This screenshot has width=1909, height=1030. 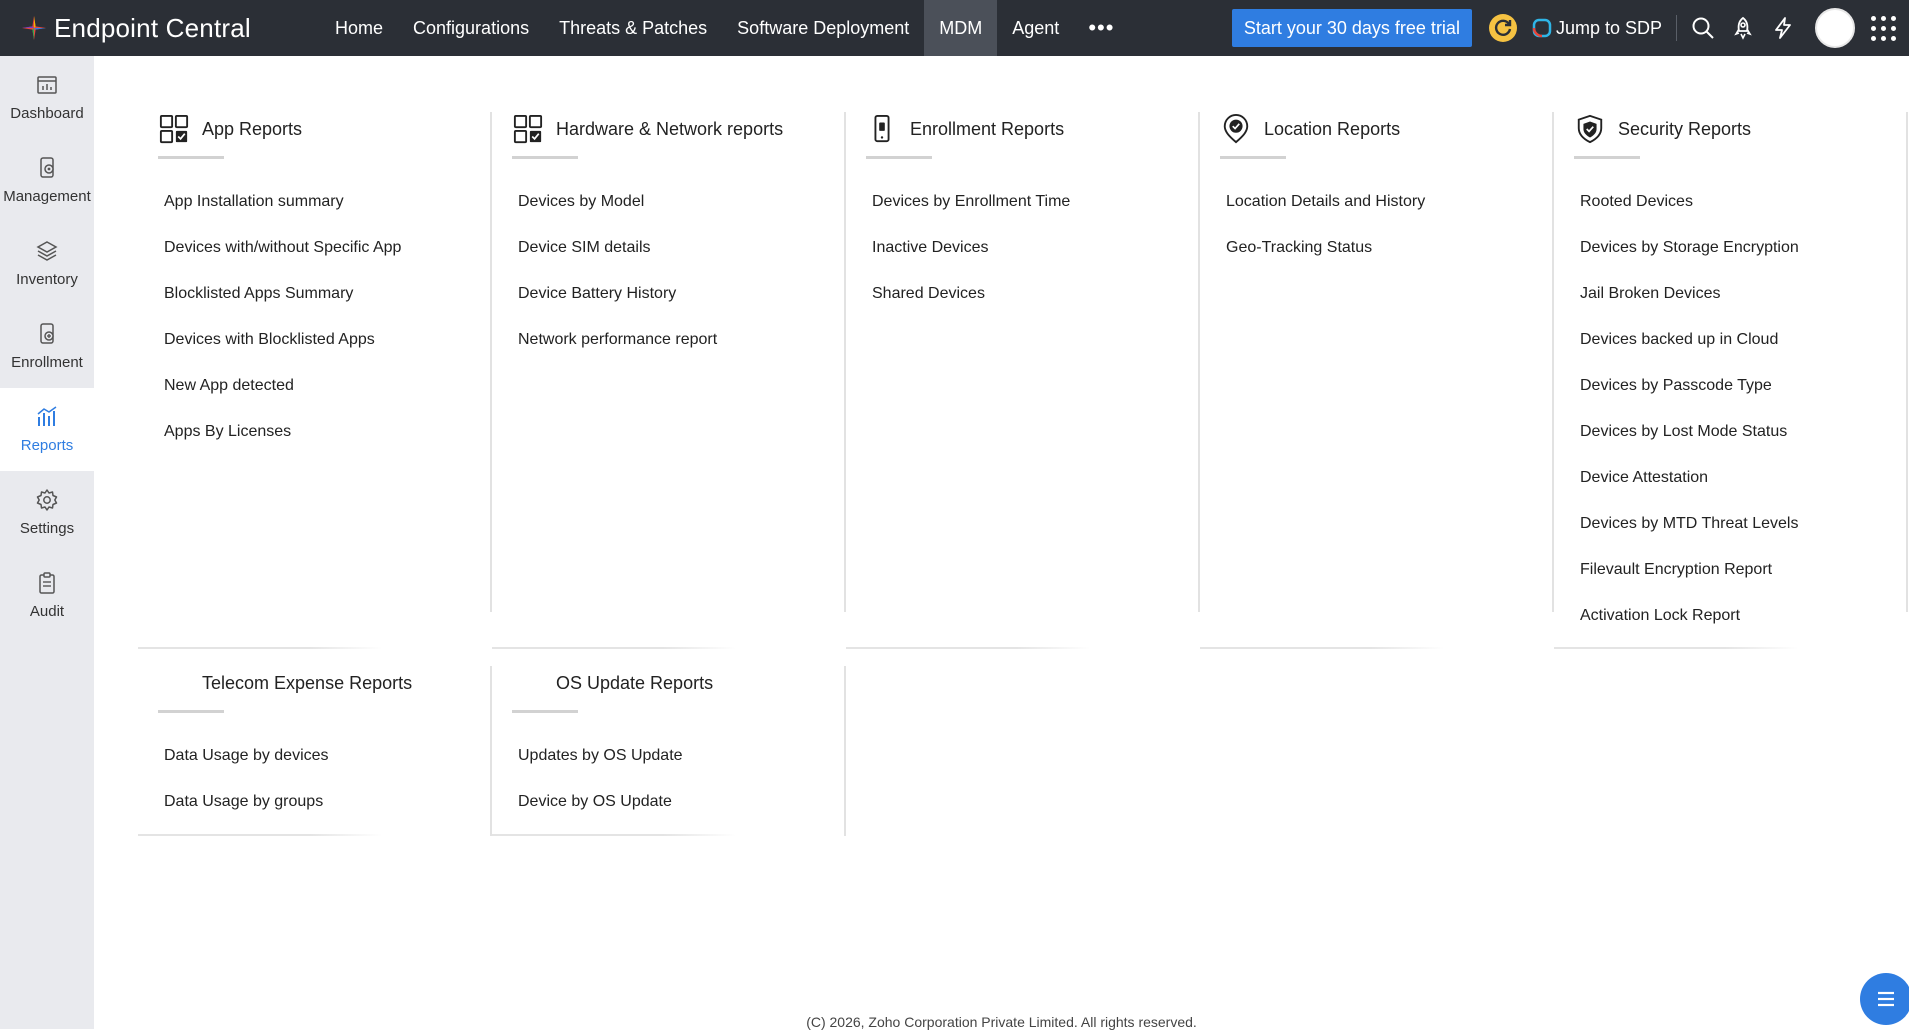 What do you see at coordinates (1387, 129) in the screenshot?
I see `section-header: Location Reports` at bounding box center [1387, 129].